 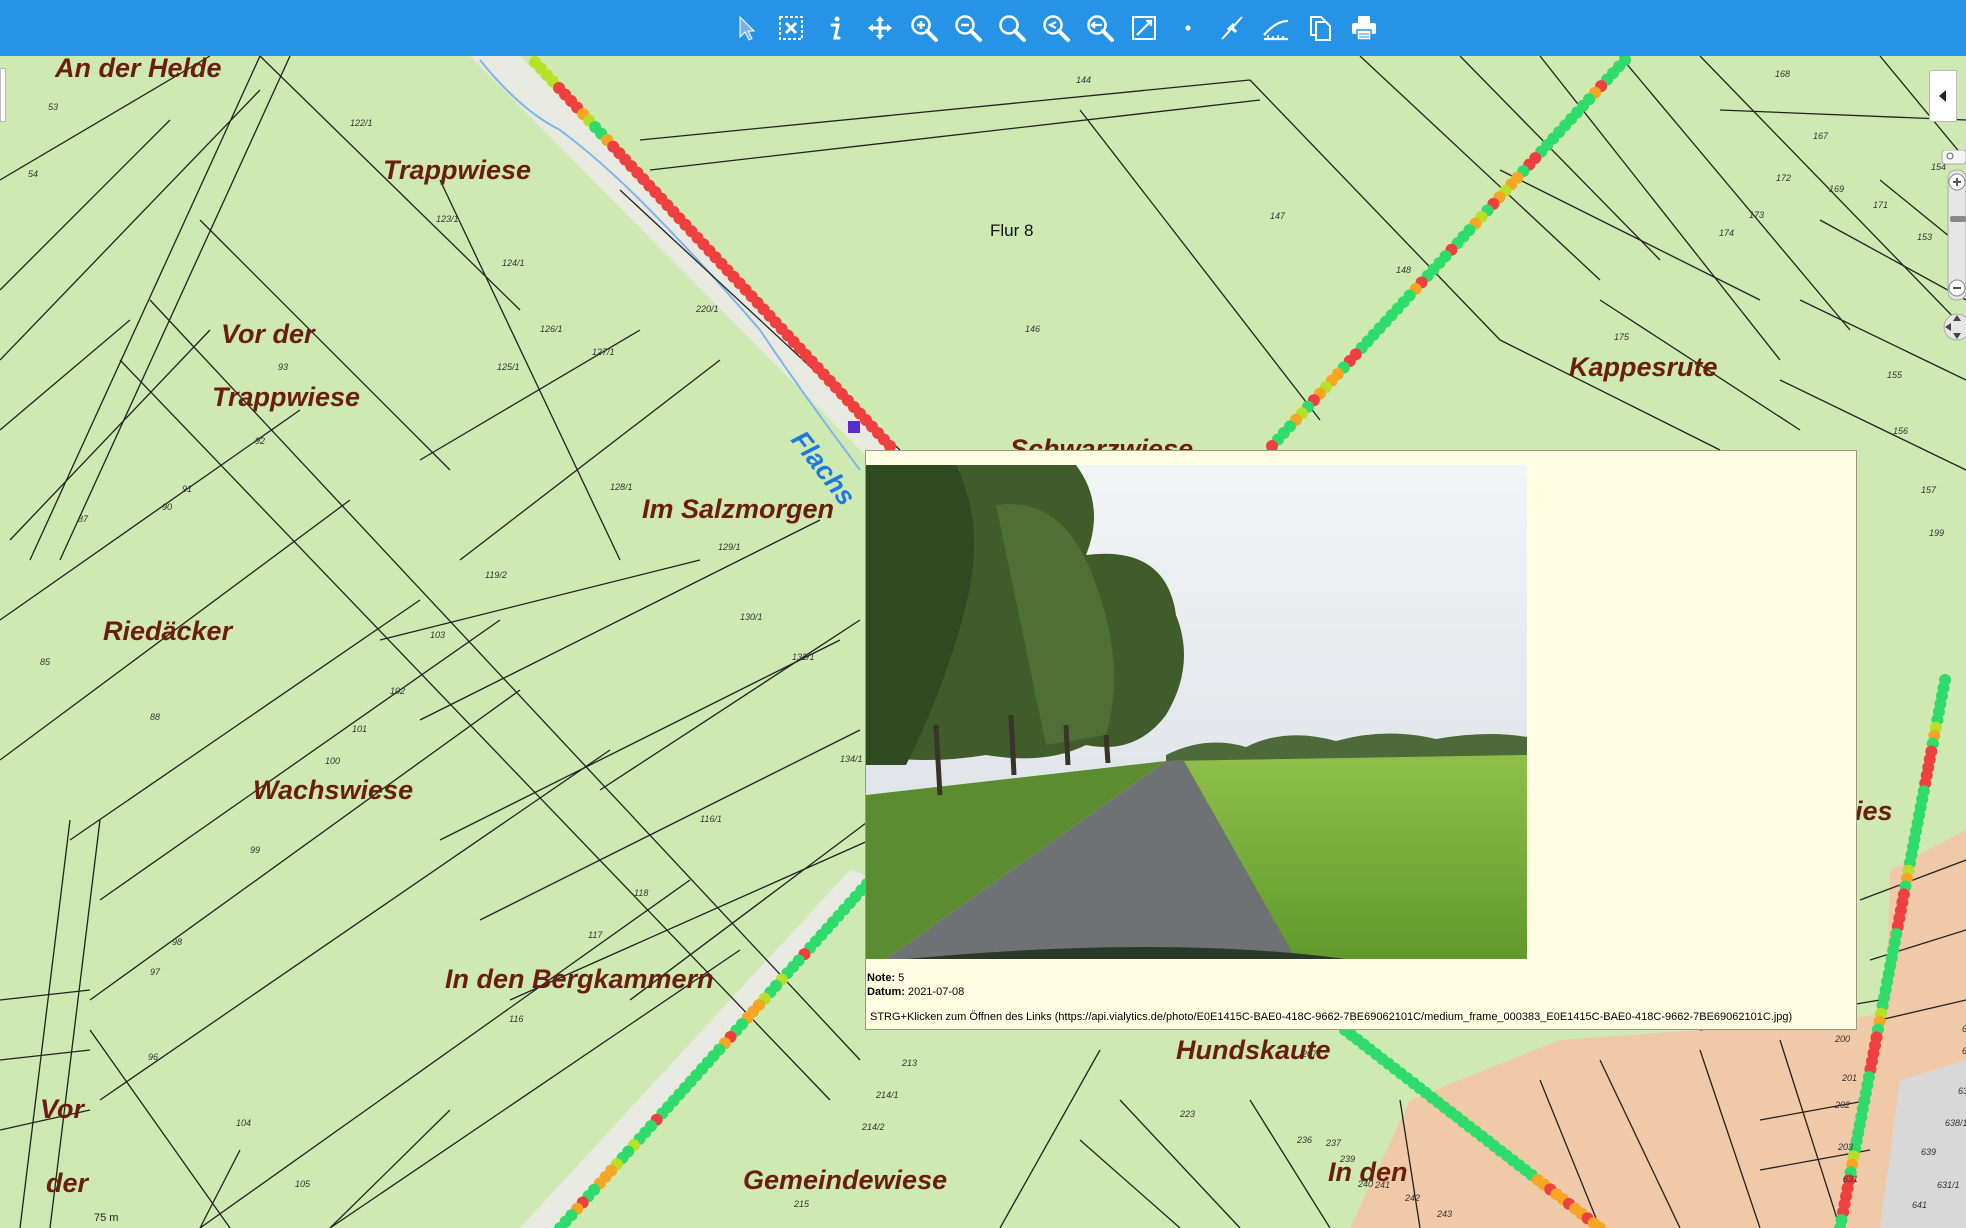 I want to click on selected-photo-marker, so click(x=854, y=427).